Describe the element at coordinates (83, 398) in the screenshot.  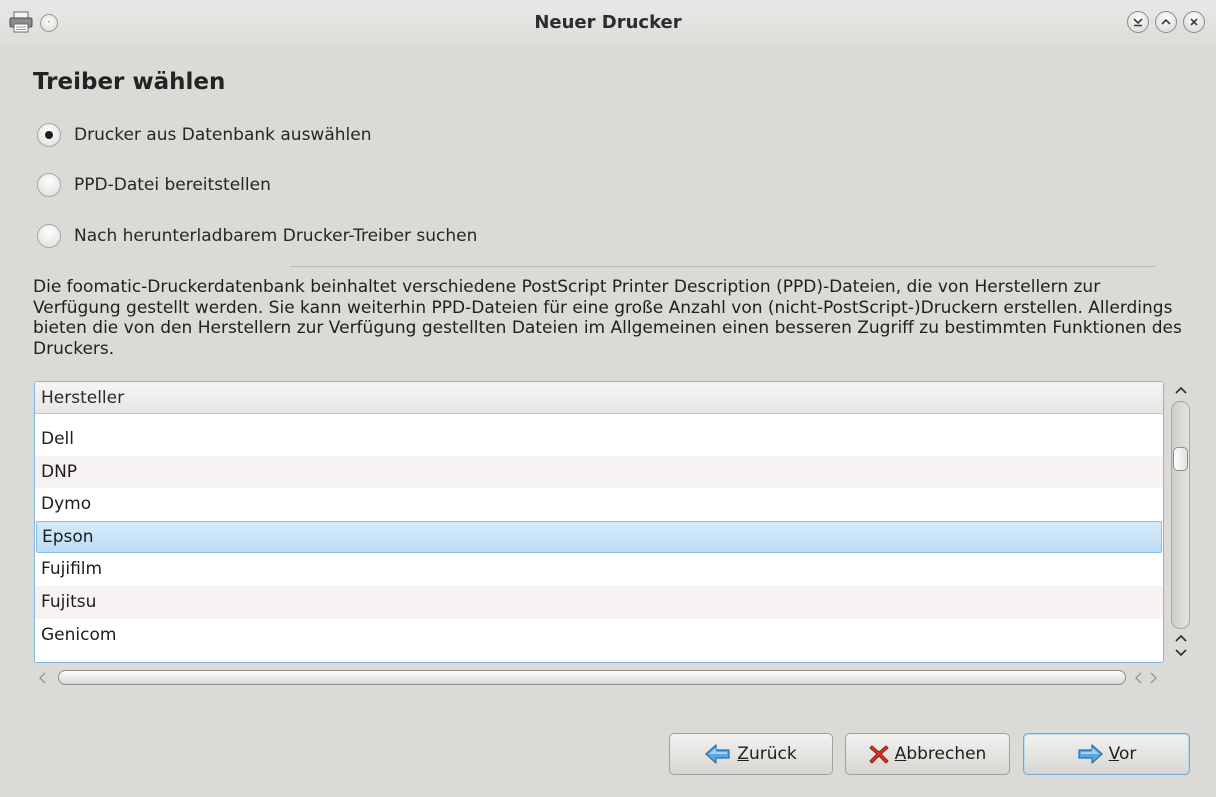
I see `column-header-label: Hersteller` at that location.